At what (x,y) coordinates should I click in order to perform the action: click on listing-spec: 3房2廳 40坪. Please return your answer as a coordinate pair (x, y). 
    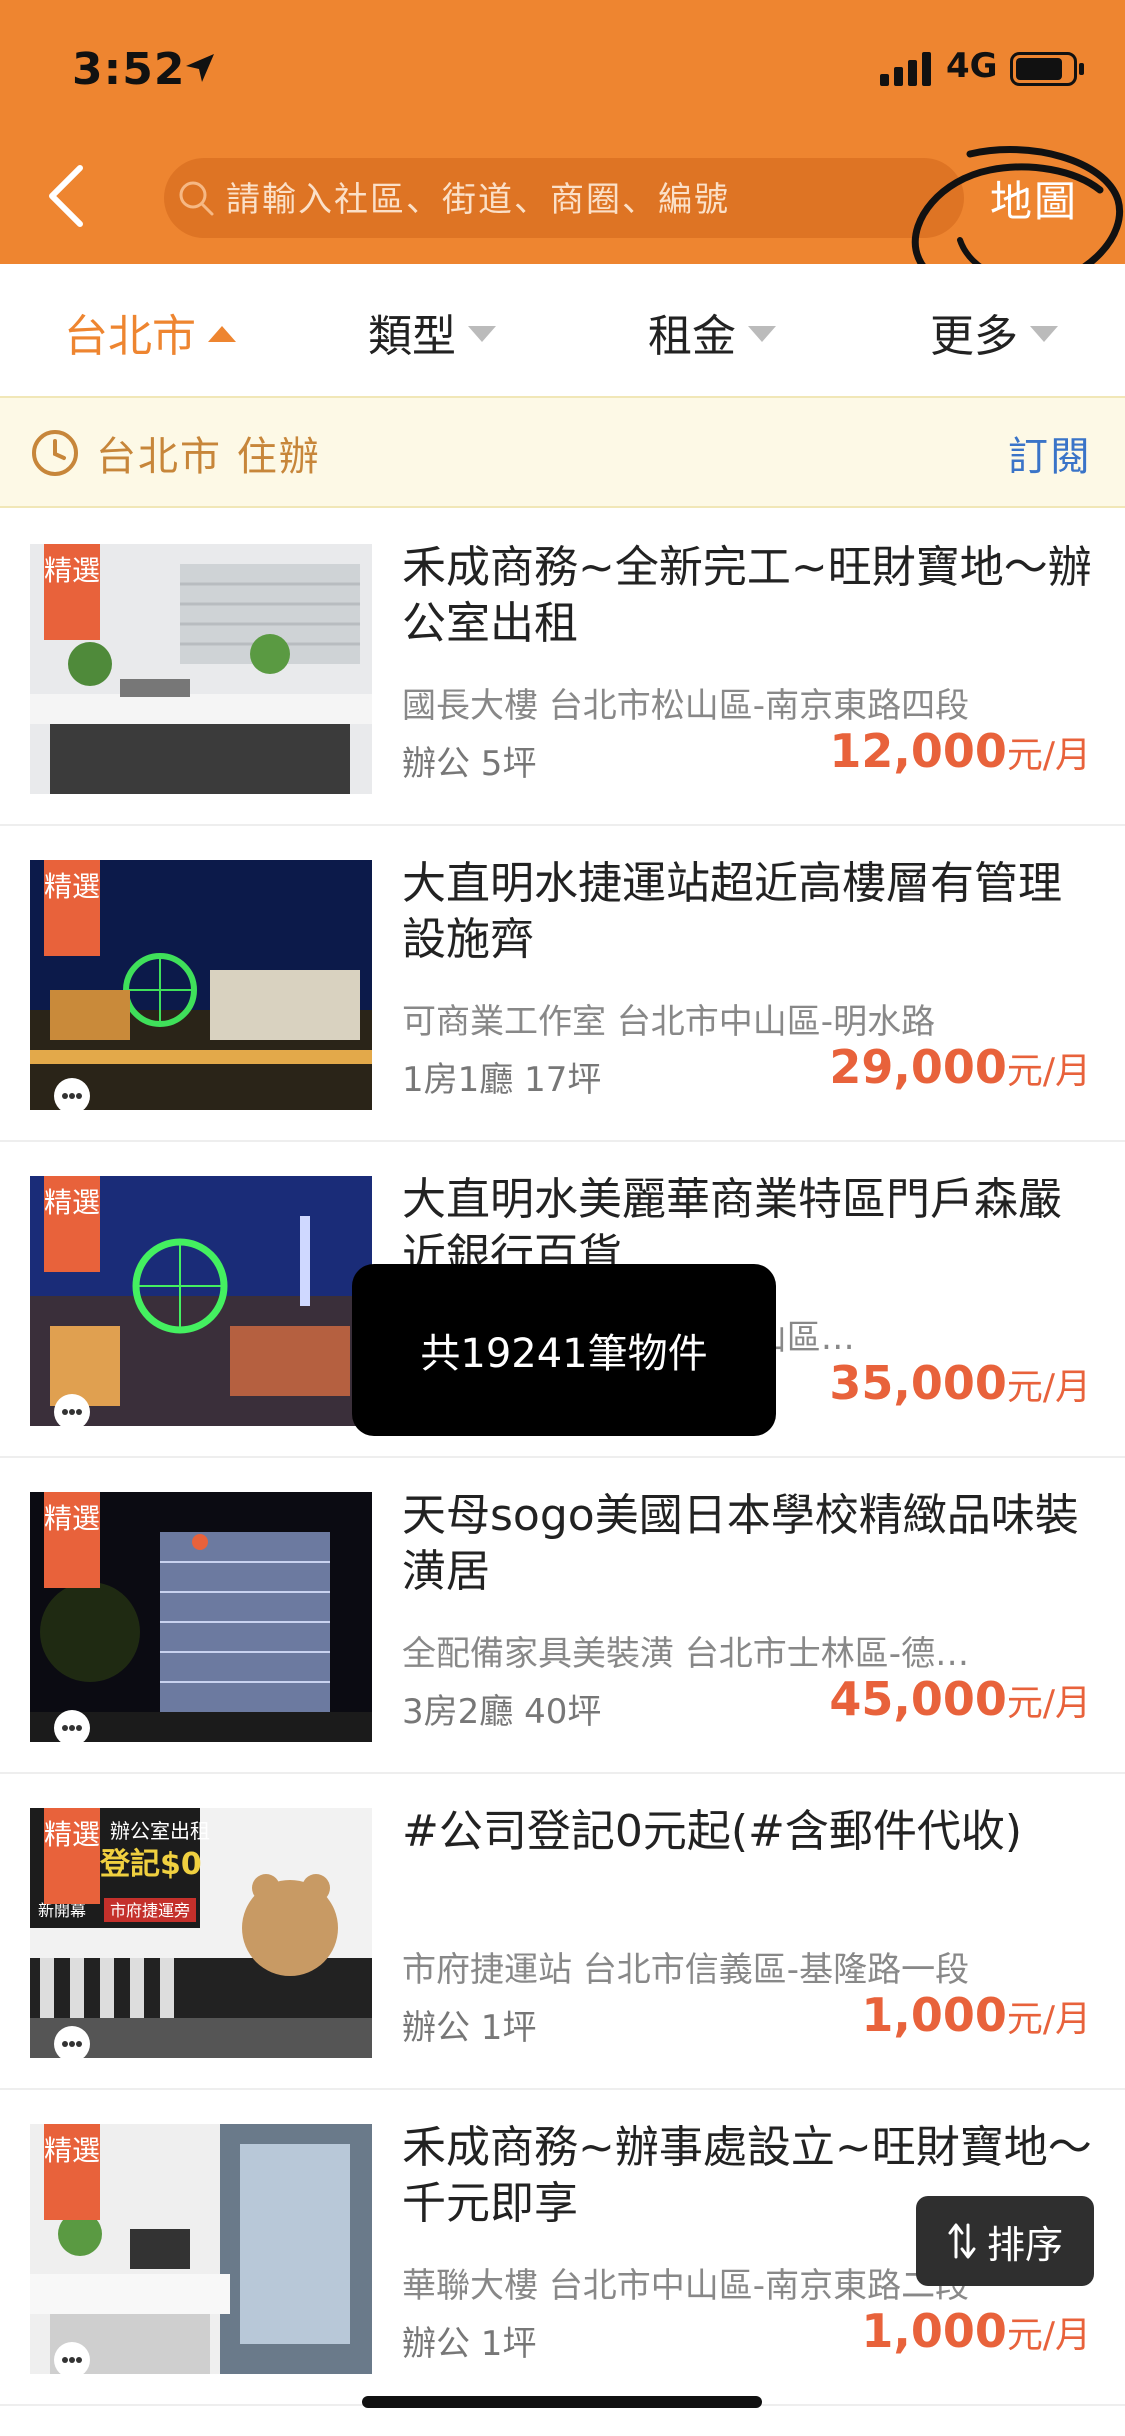
    Looking at the image, I should click on (502, 1712).